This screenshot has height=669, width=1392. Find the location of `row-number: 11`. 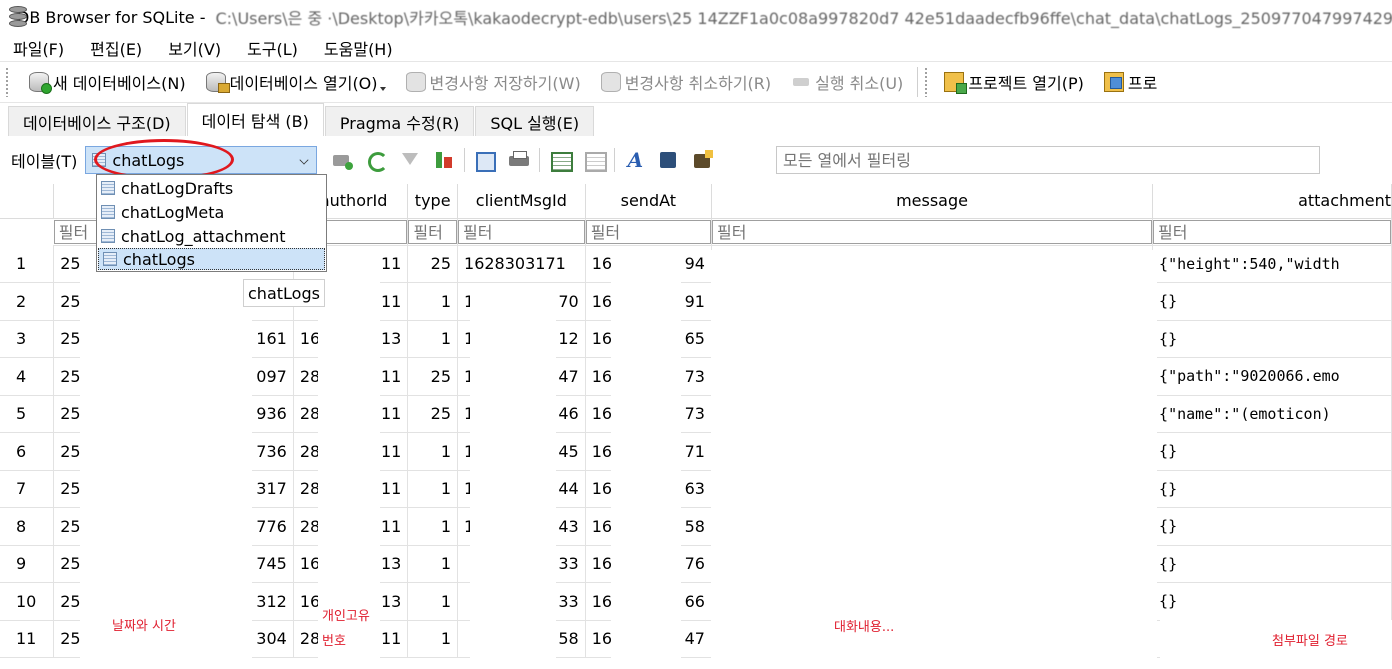

row-number: 11 is located at coordinates (27, 639).